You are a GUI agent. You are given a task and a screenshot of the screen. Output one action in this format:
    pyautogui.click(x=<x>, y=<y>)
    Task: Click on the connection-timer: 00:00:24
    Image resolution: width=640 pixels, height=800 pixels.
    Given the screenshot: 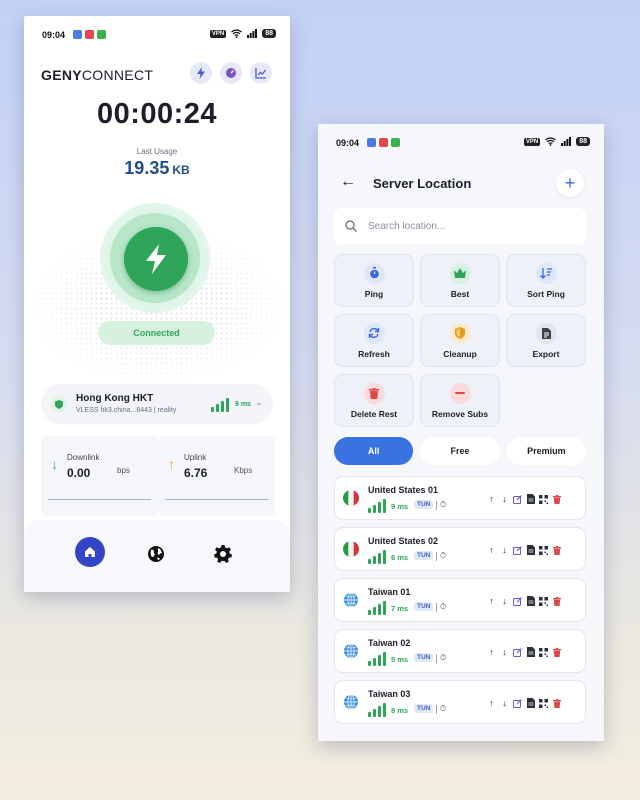 What is the action you would take?
    pyautogui.click(x=157, y=114)
    